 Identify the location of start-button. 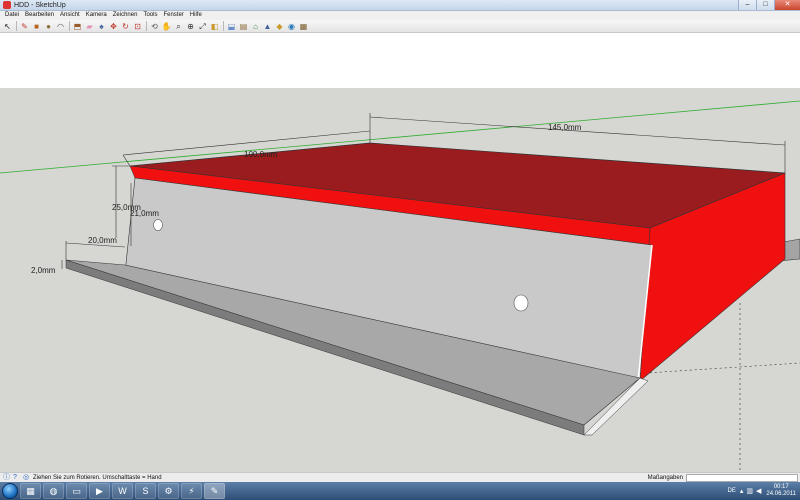
(10, 491).